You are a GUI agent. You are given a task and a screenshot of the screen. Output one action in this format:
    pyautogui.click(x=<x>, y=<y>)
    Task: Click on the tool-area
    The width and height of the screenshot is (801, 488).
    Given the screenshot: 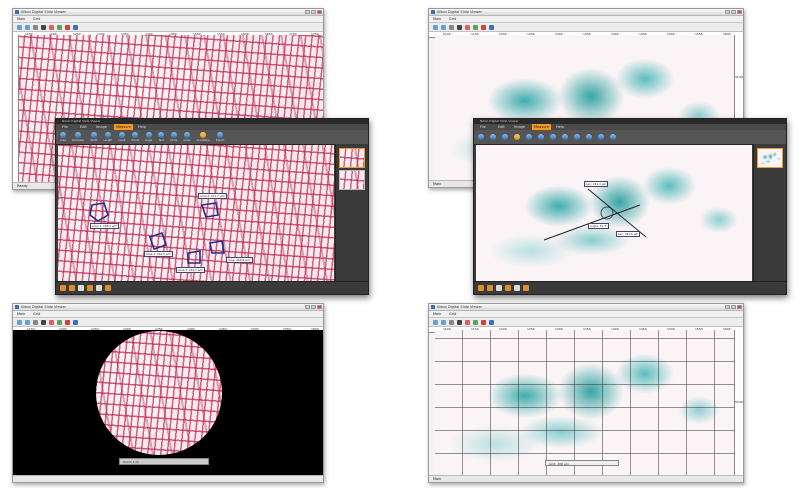 What is the action you would take?
    pyautogui.click(x=481, y=137)
    